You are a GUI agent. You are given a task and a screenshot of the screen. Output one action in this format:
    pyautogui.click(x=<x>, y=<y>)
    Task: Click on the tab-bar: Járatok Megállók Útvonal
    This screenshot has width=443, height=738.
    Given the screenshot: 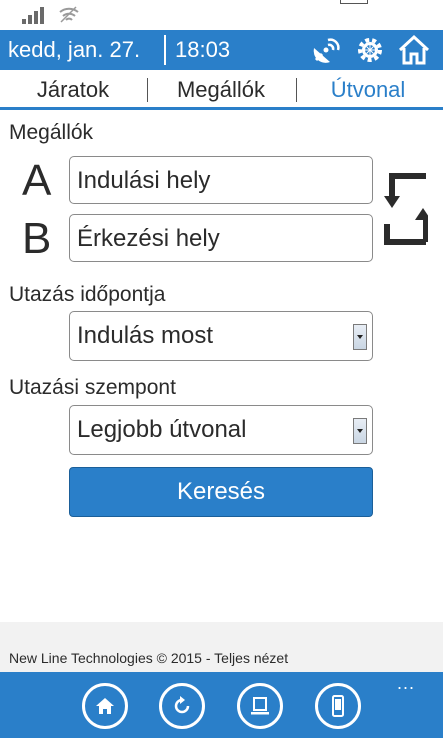 What is the action you would take?
    pyautogui.click(x=221, y=90)
    